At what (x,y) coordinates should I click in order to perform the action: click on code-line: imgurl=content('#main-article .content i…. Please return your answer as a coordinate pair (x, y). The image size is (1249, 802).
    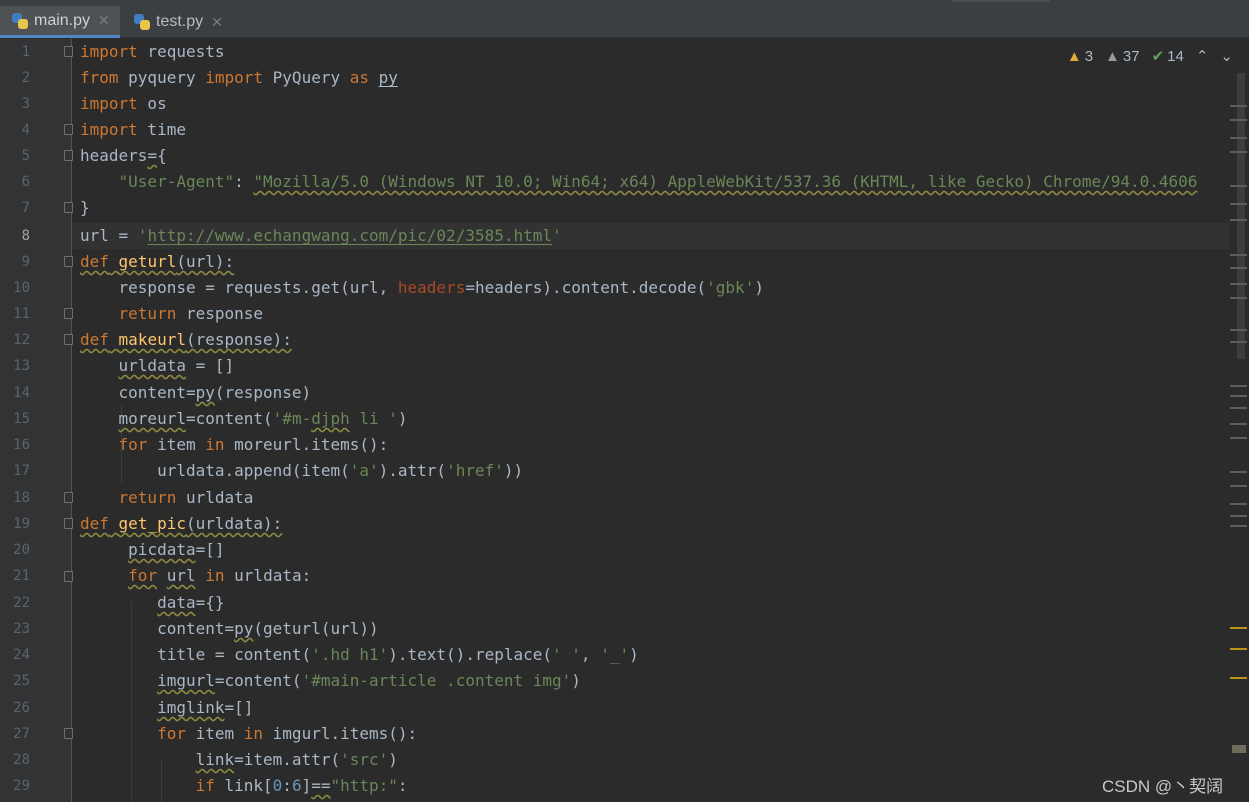
    Looking at the image, I should click on (369, 680).